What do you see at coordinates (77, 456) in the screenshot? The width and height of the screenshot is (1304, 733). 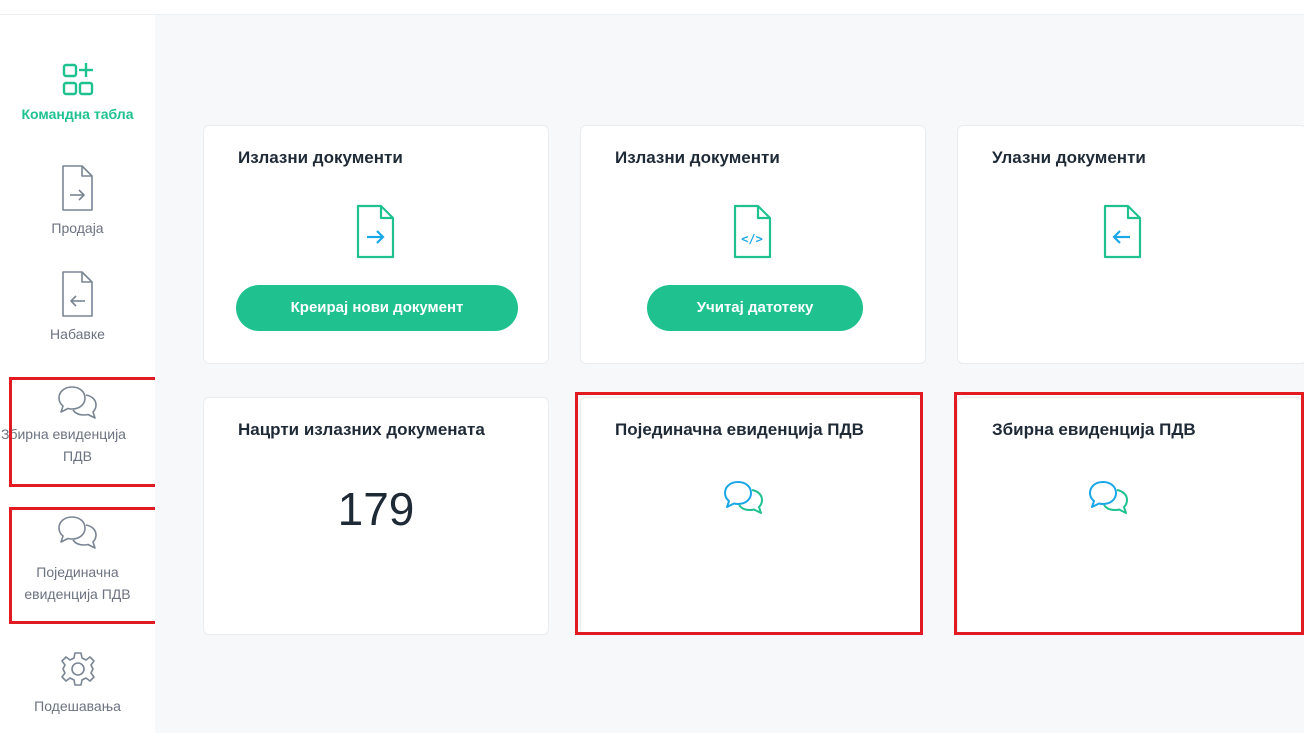 I see `sidebar-item-label: ПДВ` at bounding box center [77, 456].